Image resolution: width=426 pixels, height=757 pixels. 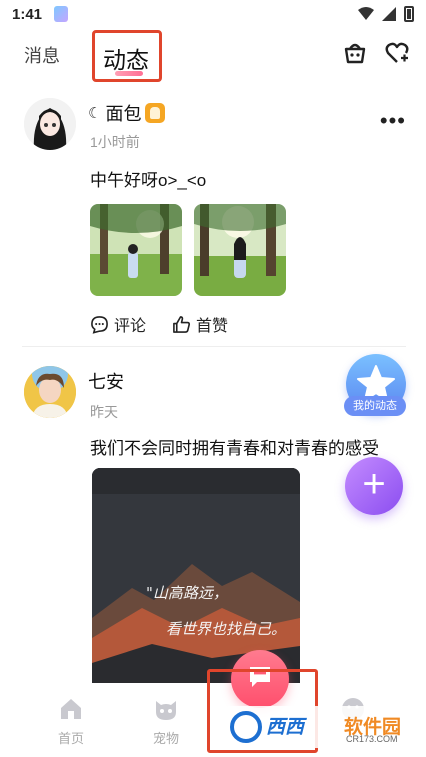 What do you see at coordinates (375, 386) in the screenshot?
I see `my-dynamic-button: 我的动态` at bounding box center [375, 386].